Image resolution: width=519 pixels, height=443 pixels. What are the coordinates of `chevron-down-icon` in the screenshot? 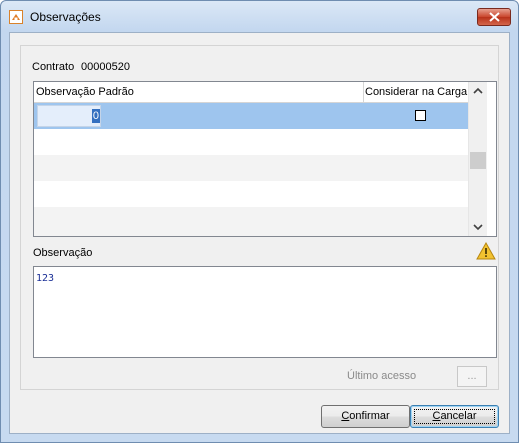 It's located at (478, 227).